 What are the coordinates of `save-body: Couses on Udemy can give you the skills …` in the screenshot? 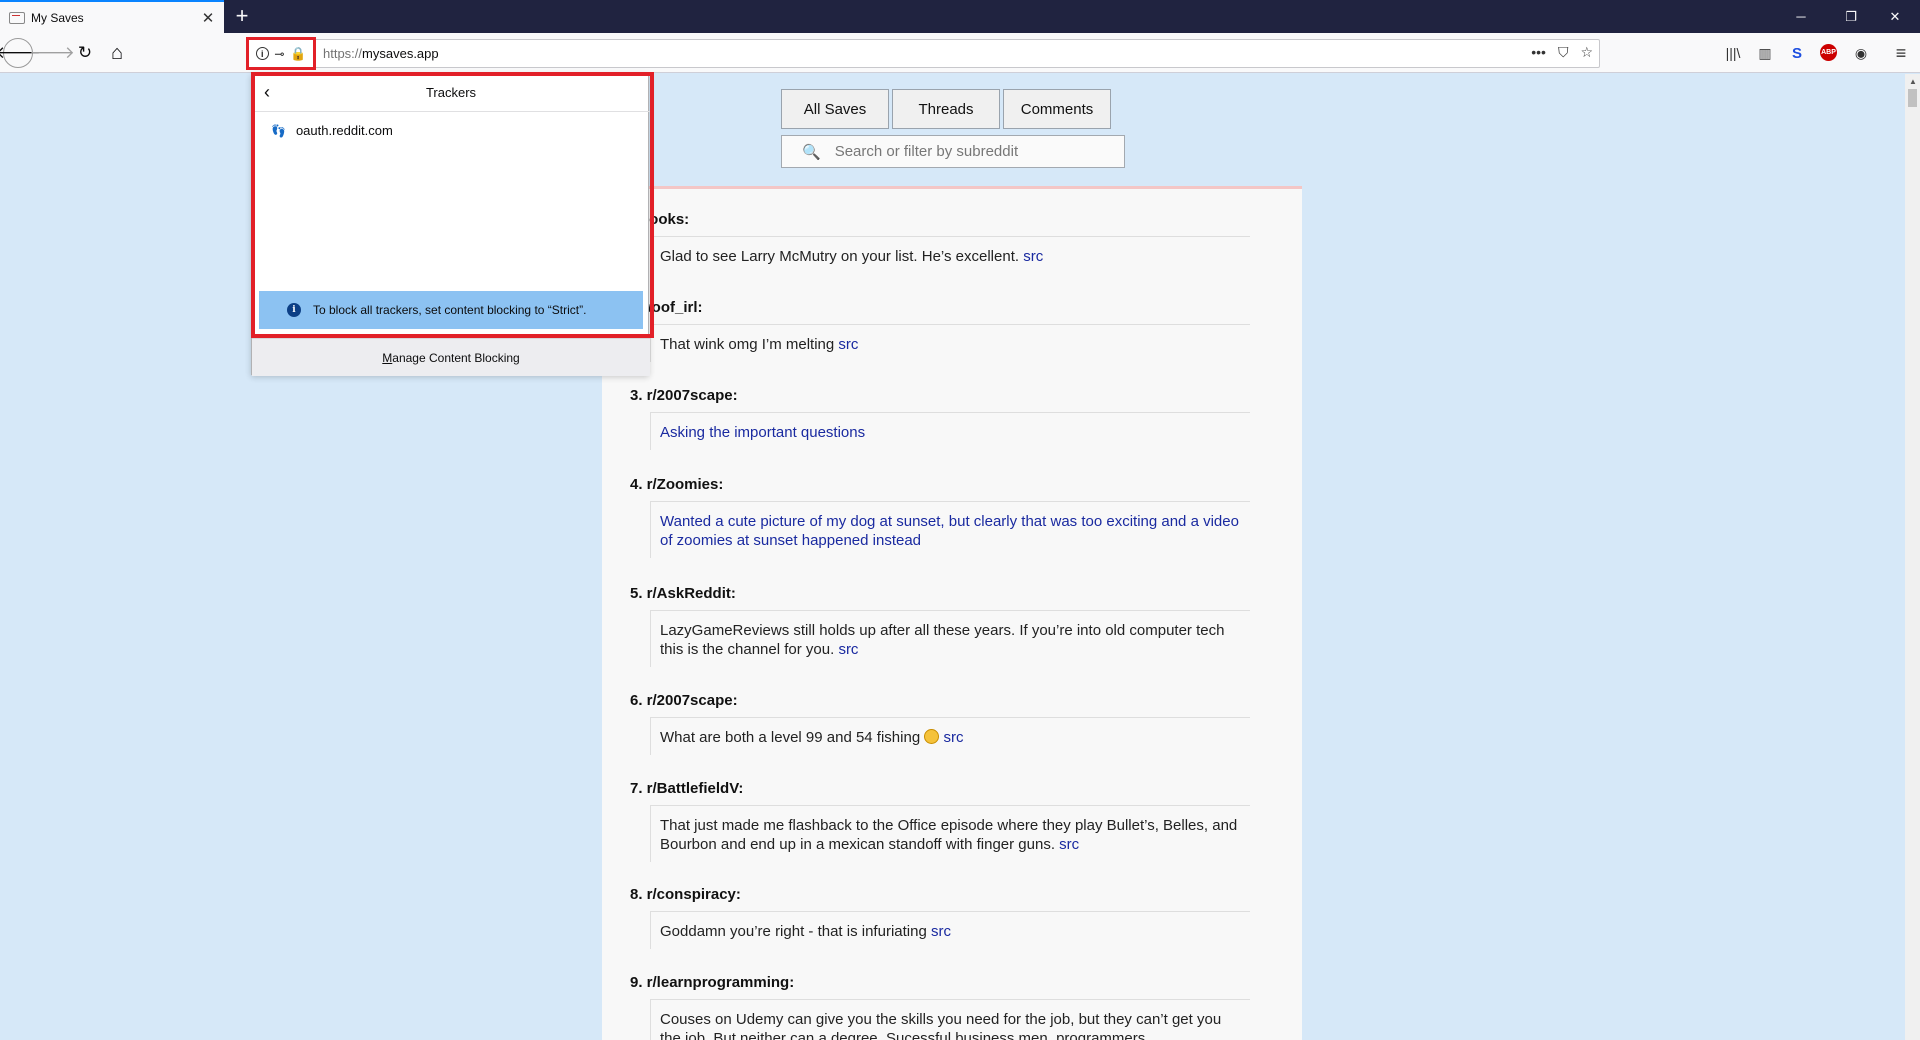 It's located at (950, 1019).